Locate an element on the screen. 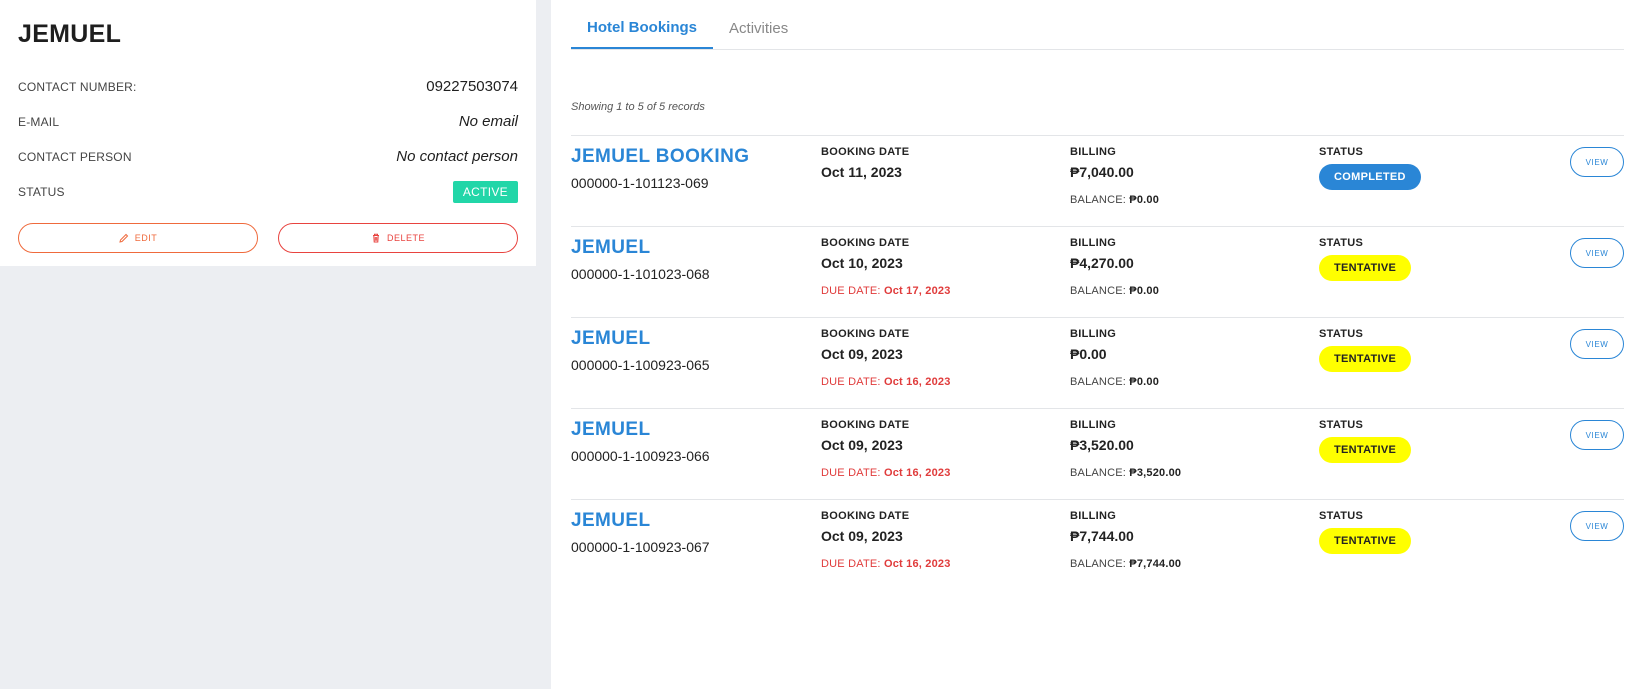  booking-date-col: BOOKING DATE Oct 11, 2023 is located at coordinates (865, 163).